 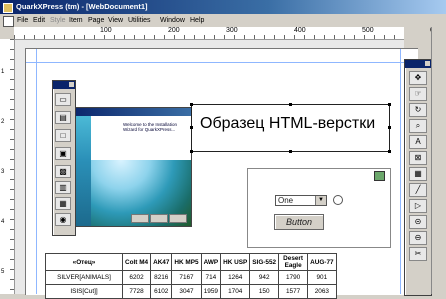 What do you see at coordinates (63, 219) in the screenshot?
I see `radio-tool-icon: ◉` at bounding box center [63, 219].